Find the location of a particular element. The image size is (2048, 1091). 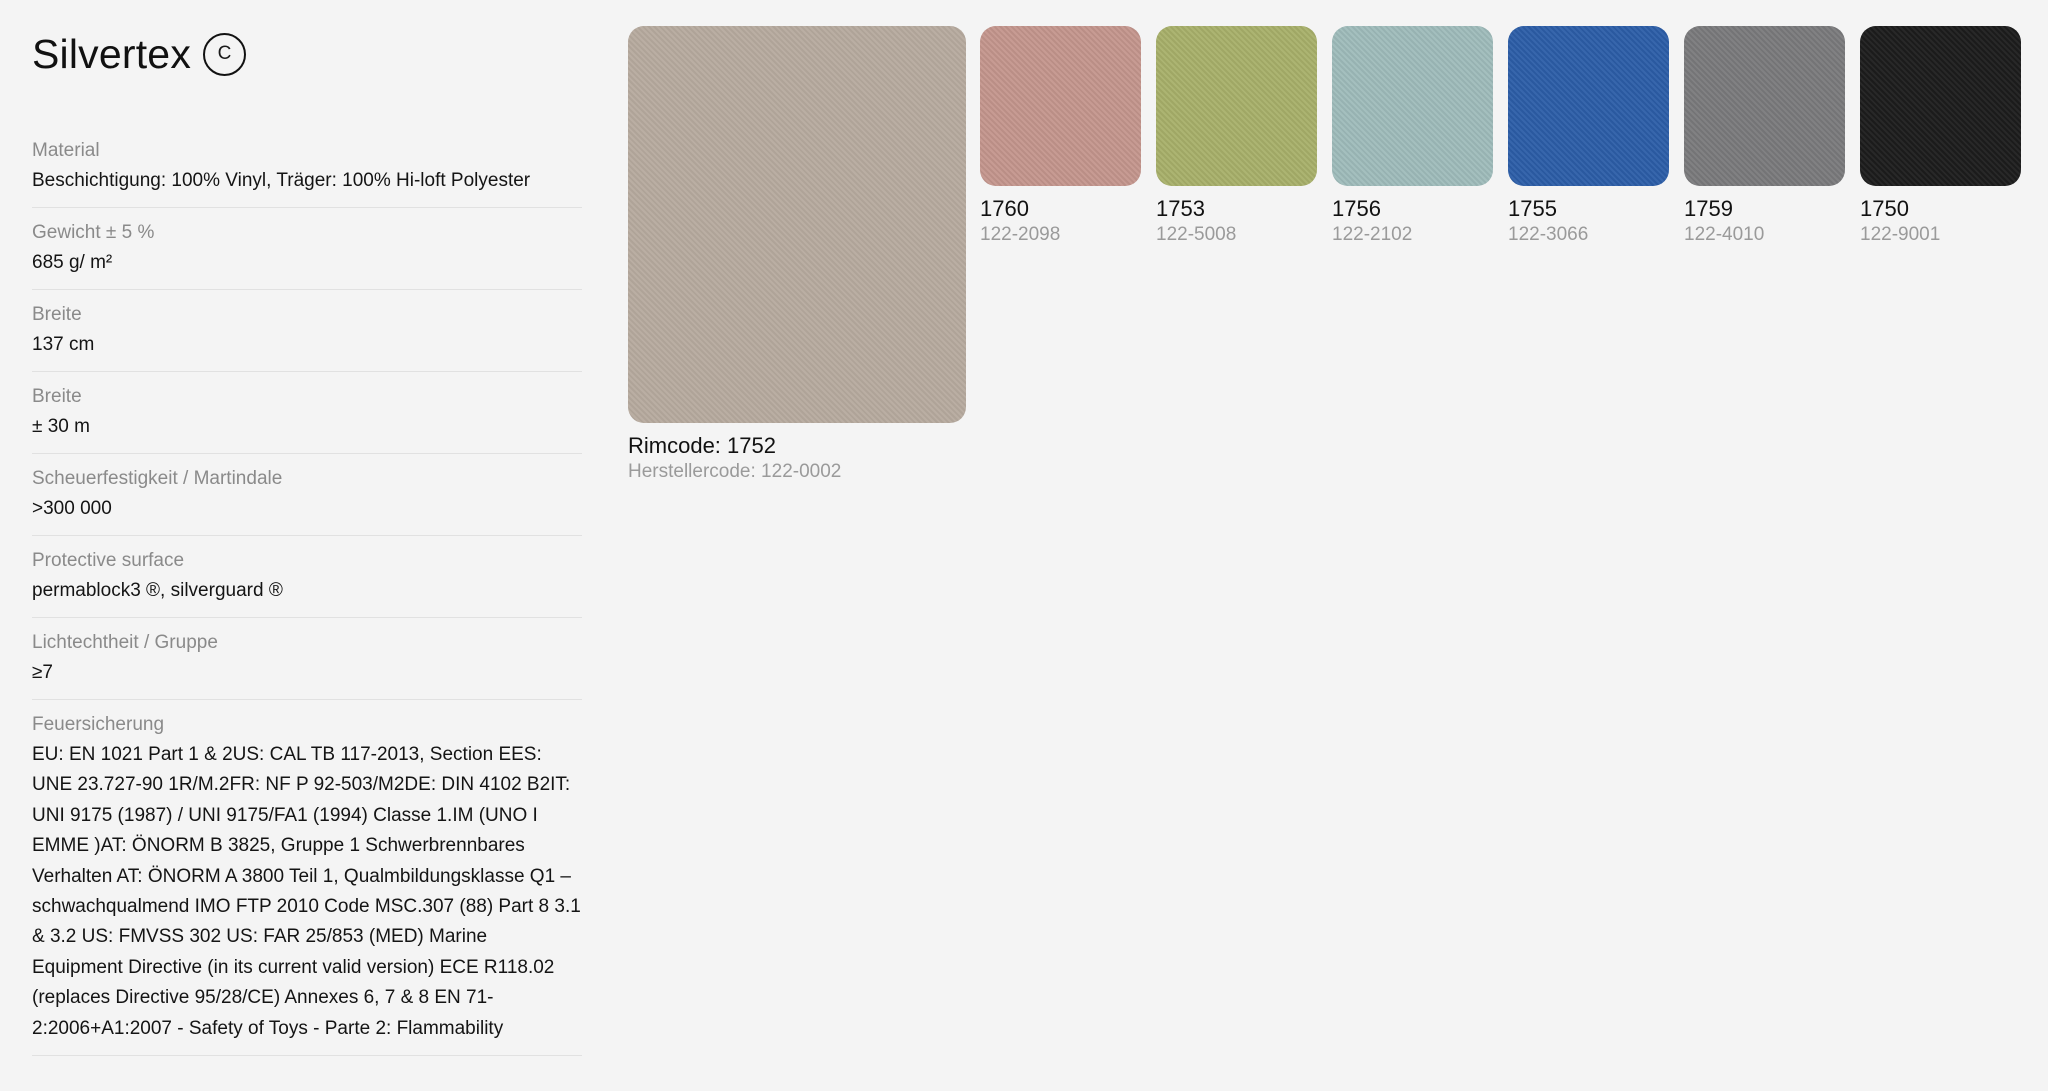

spec-value: 685 g/ m² is located at coordinates (72, 262).